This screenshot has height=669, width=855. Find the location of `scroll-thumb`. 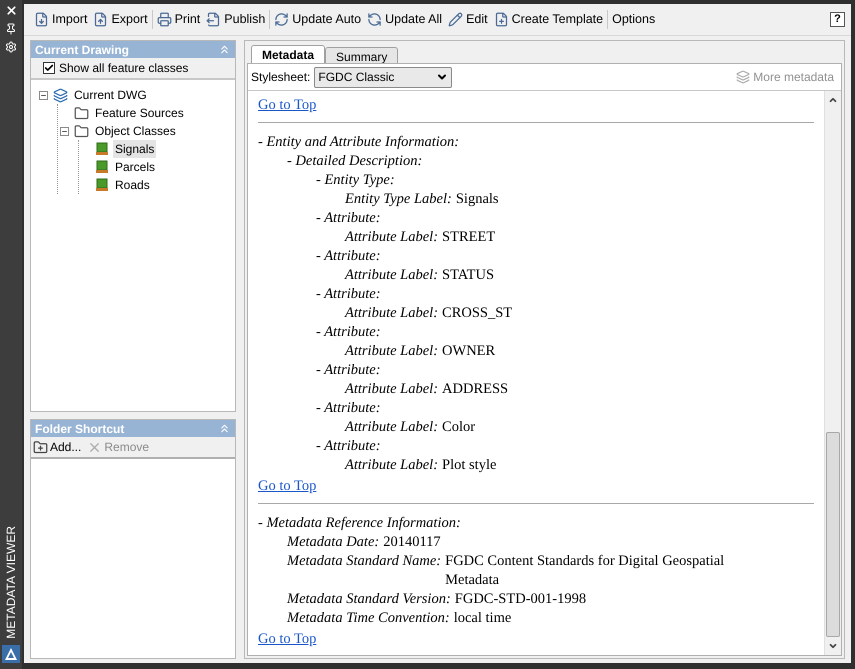

scroll-thumb is located at coordinates (833, 534).